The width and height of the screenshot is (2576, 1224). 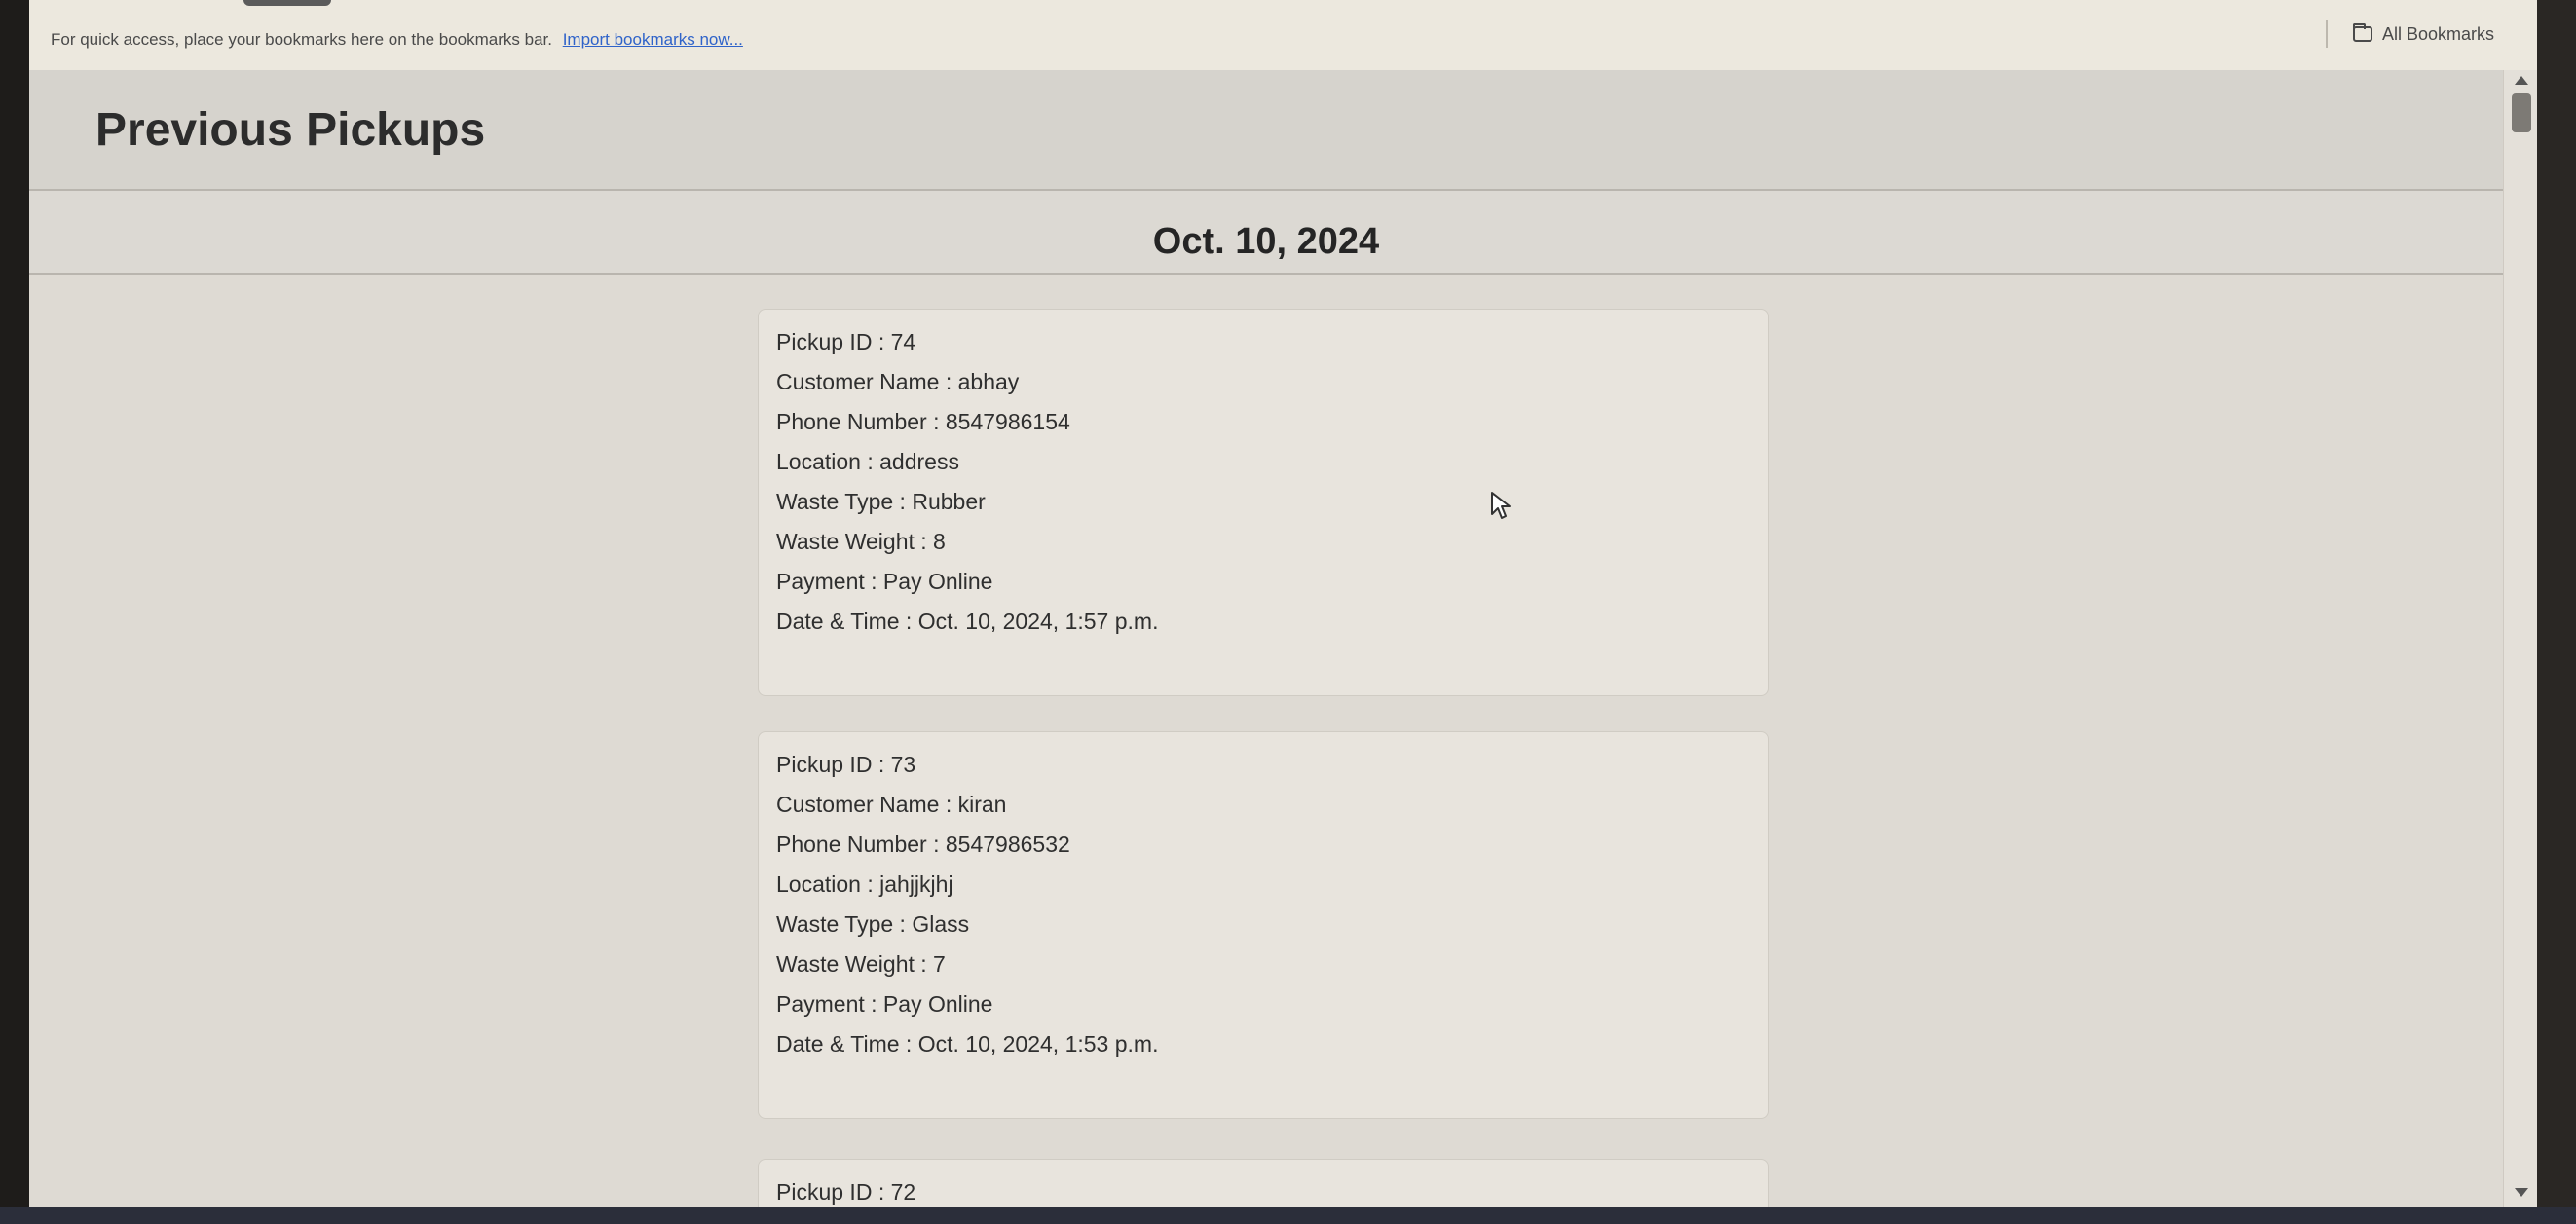 I want to click on bookmarks-divider, so click(x=2327, y=34).